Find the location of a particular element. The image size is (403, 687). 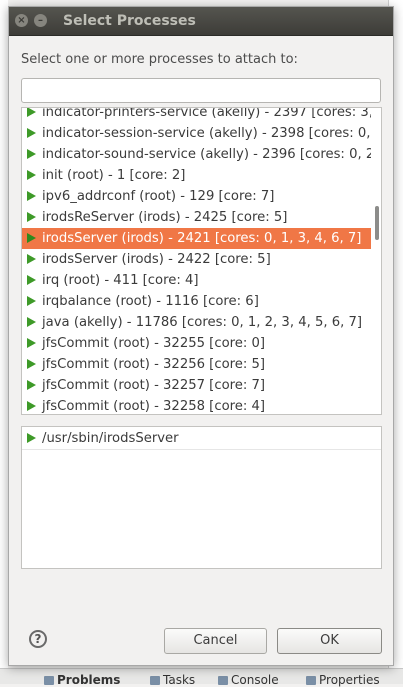

process-label: jfsCommit (root) - 32258 [core: 4] is located at coordinates (154, 406).